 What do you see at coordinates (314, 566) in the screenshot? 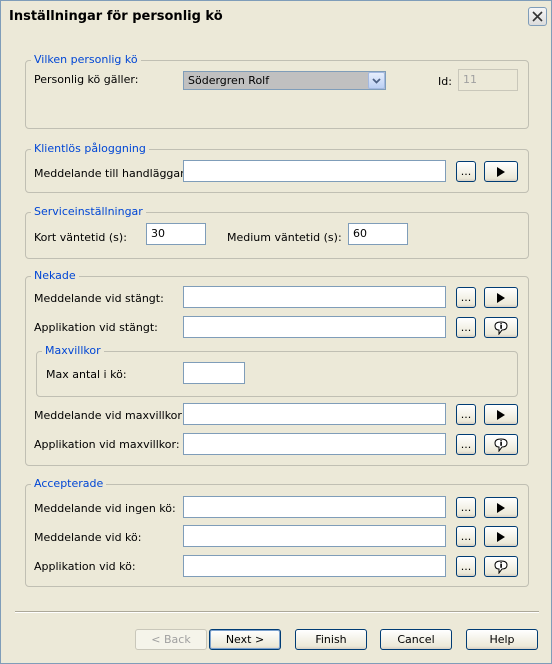
I see `app-queue-input` at bounding box center [314, 566].